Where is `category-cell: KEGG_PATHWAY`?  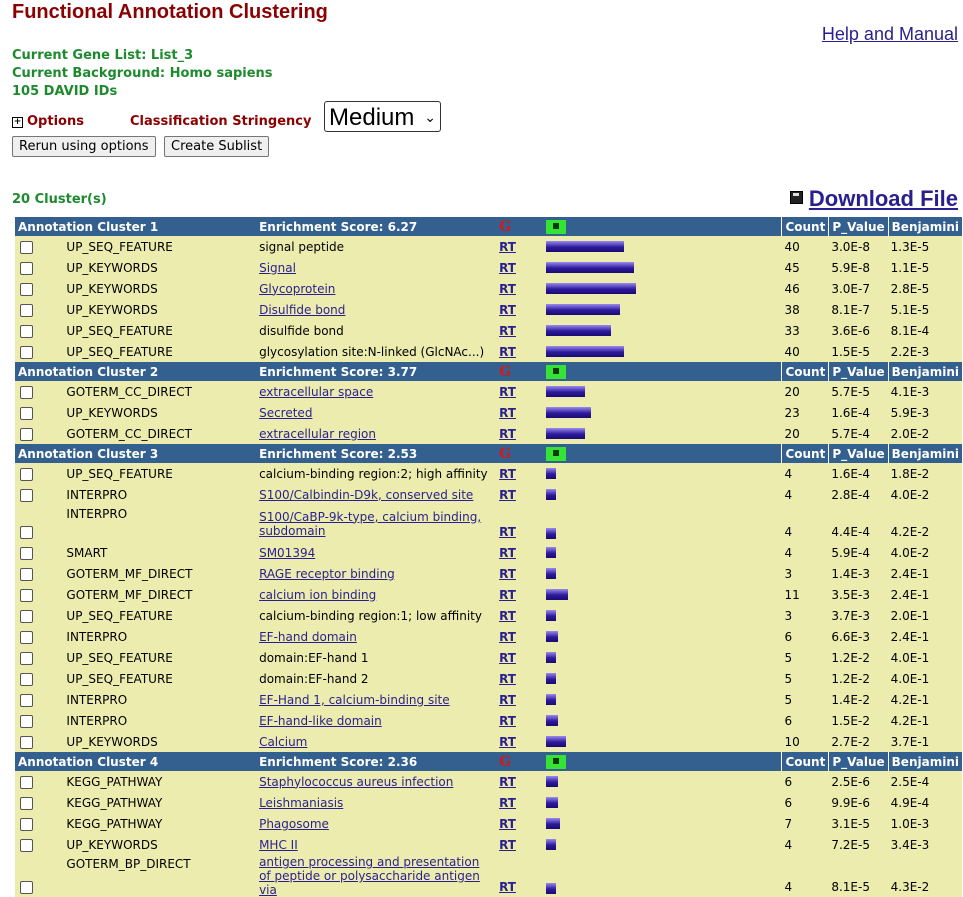 category-cell: KEGG_PATHWAY is located at coordinates (160, 781).